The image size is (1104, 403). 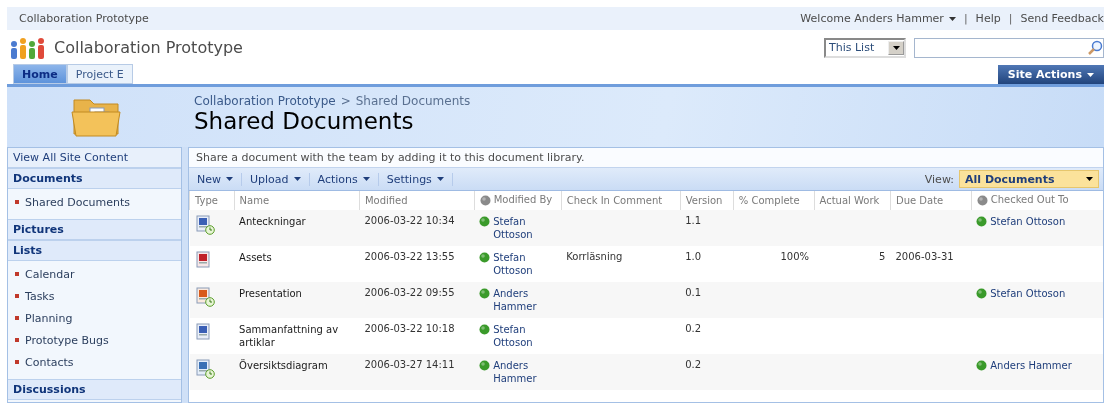 I want to click on table-cell: 2006-03-22 13:55, so click(x=409, y=256).